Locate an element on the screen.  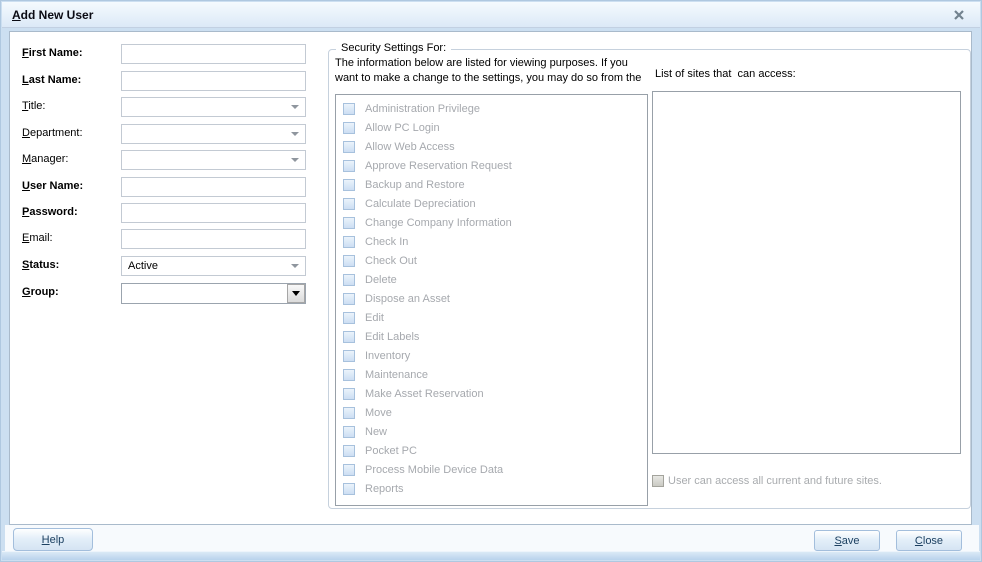
privilege-item: Maintenance is located at coordinates (491, 374).